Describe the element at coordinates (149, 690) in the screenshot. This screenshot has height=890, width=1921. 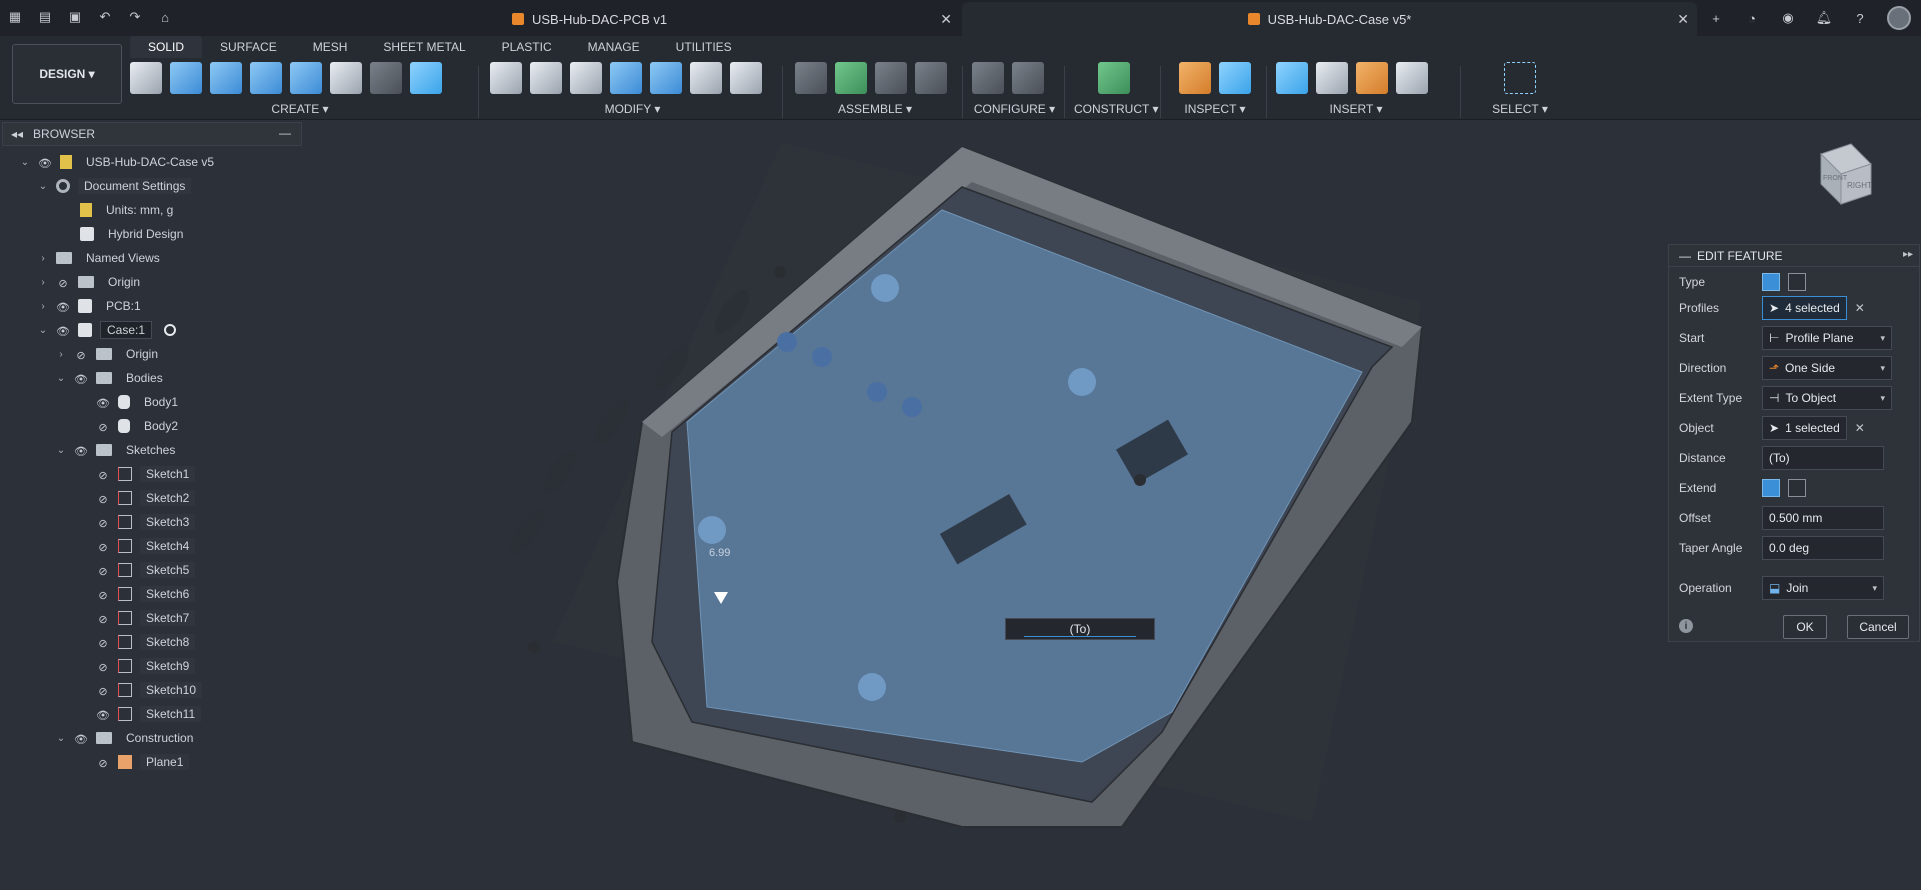
I see `tree-item-sketch: ⊘ Sketch10` at that location.